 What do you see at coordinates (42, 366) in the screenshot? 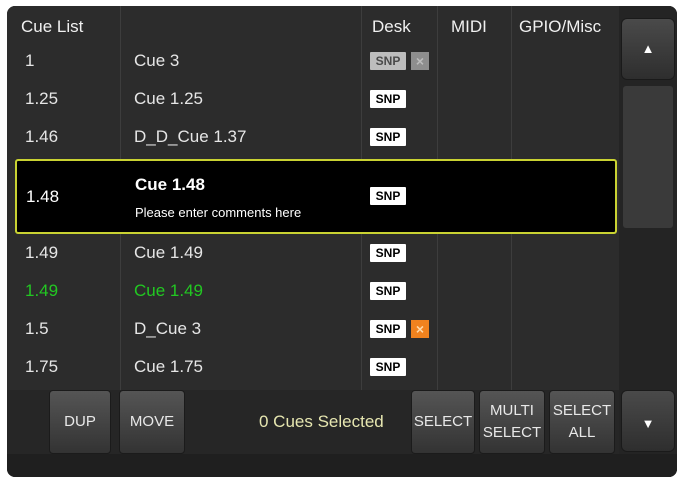
I see `cue-number: 1.75` at bounding box center [42, 366].